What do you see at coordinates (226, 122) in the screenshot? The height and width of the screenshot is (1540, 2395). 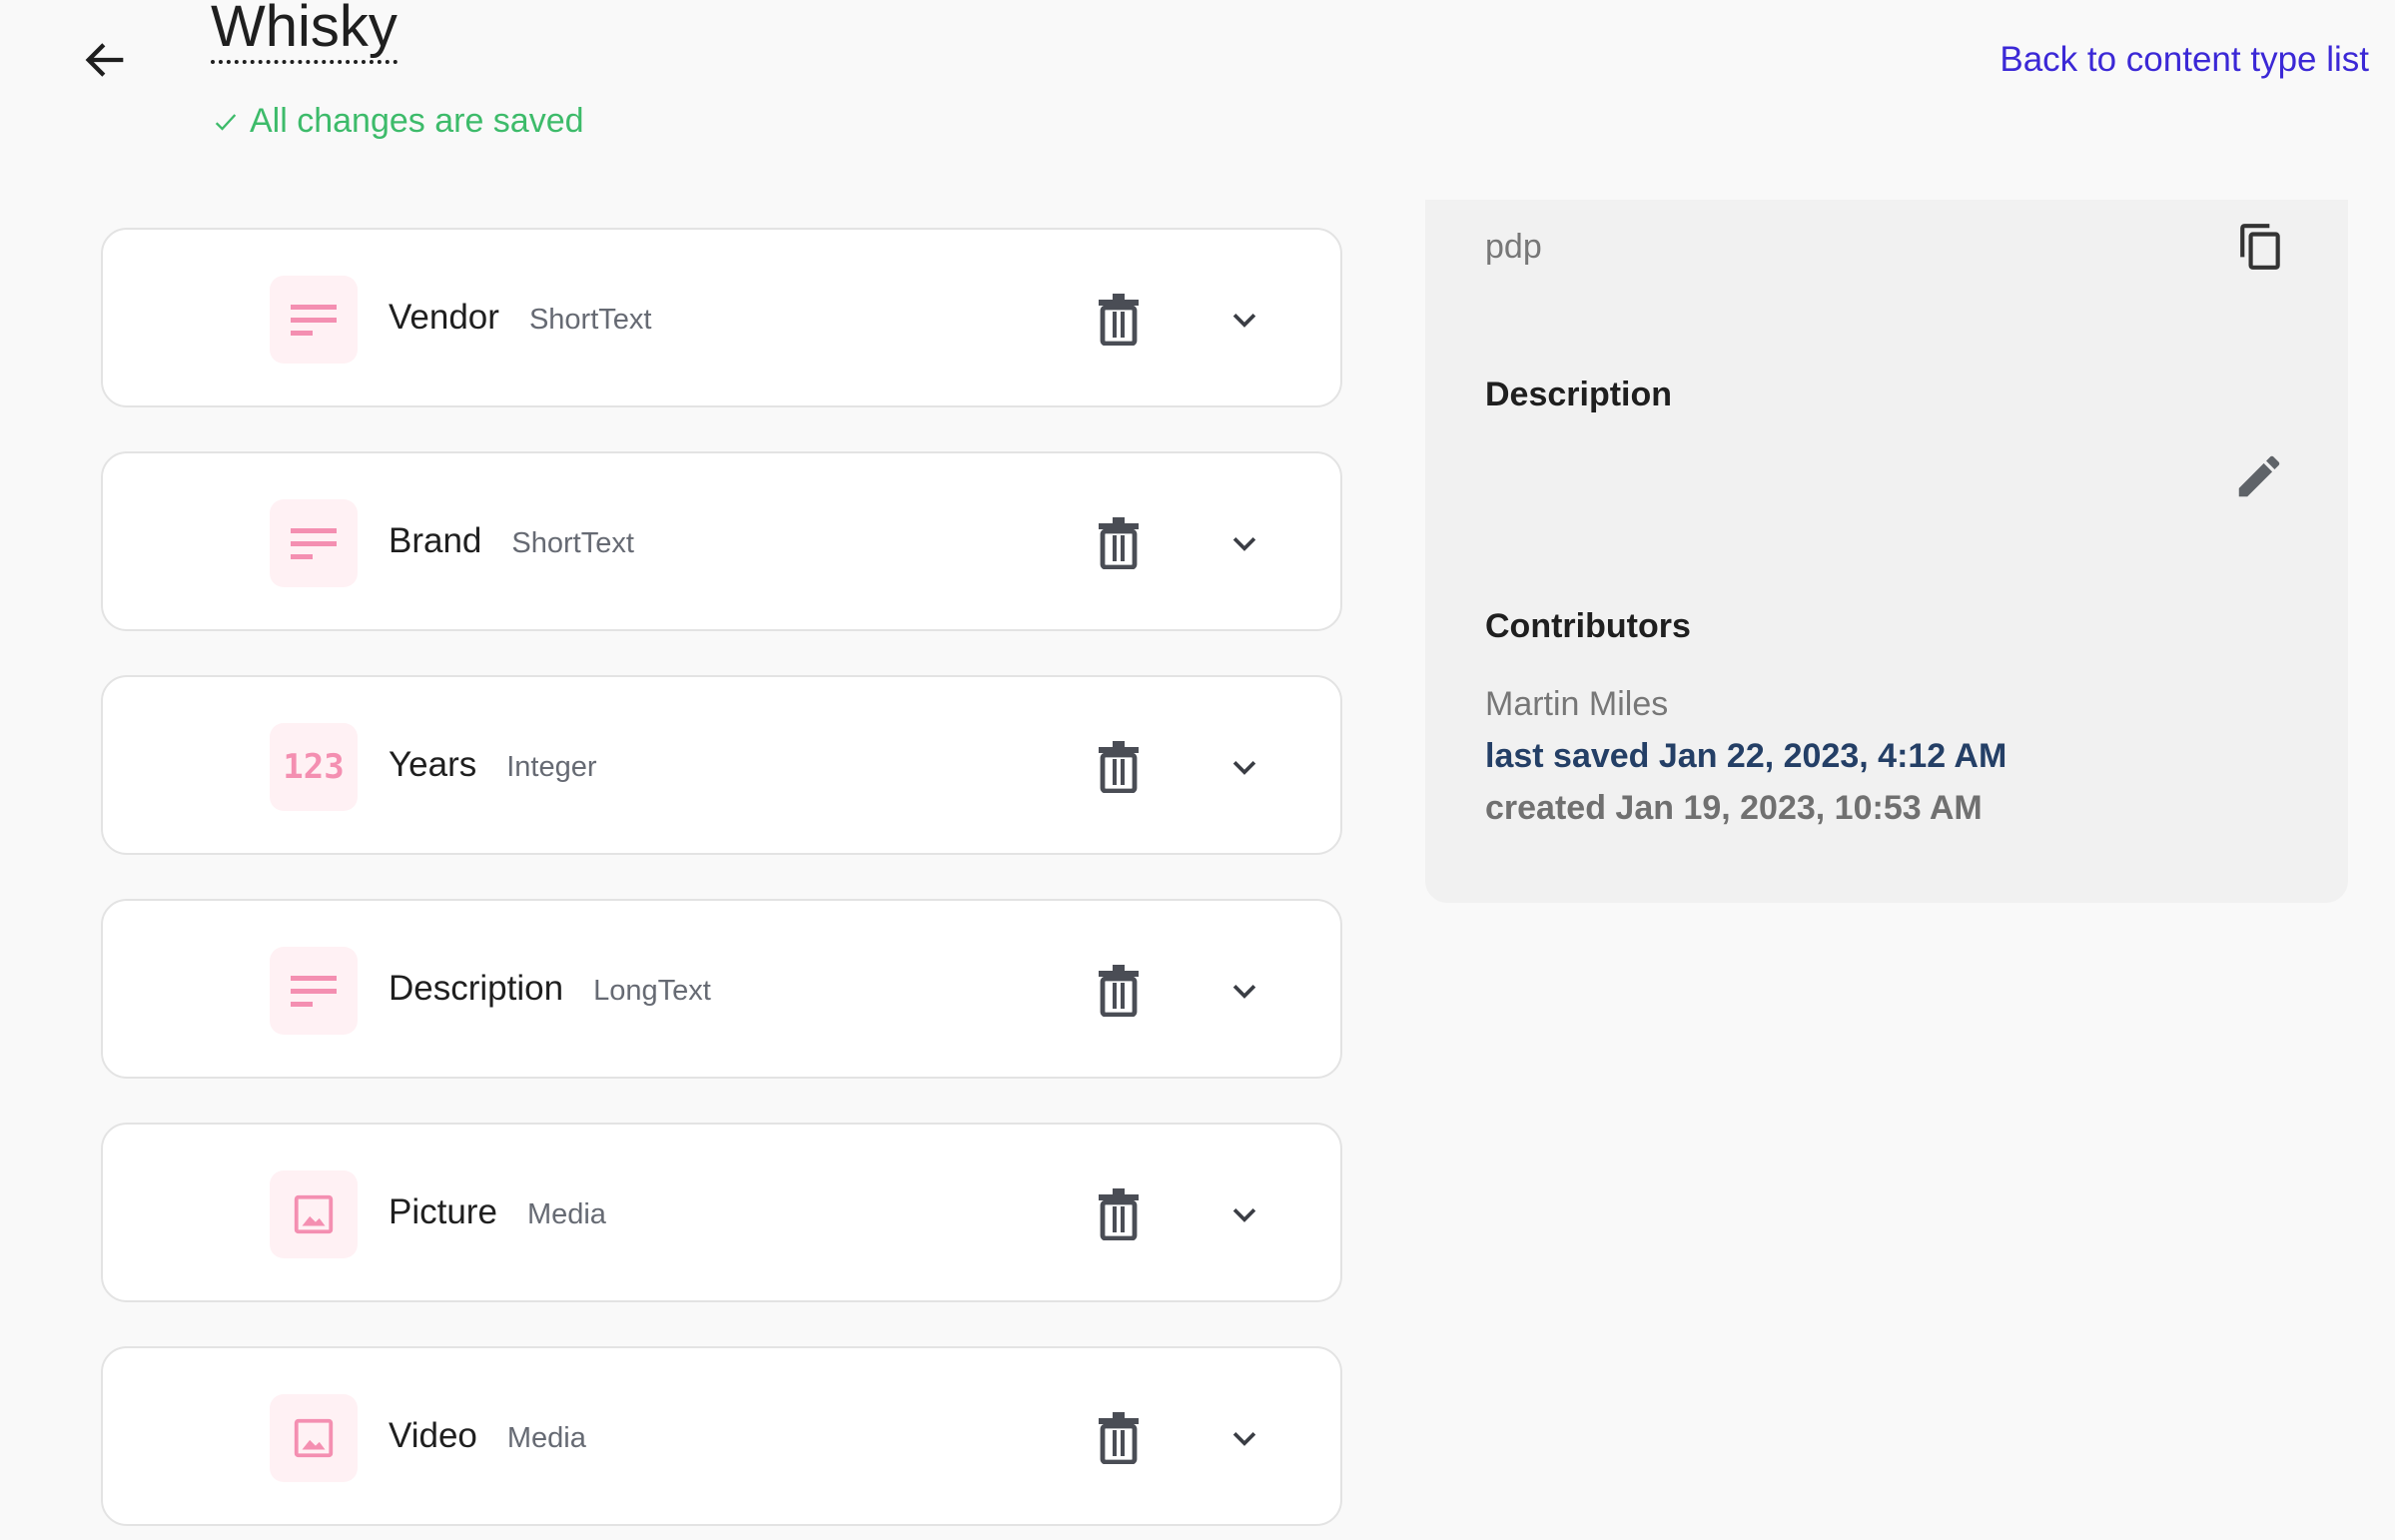 I see `check-icon` at bounding box center [226, 122].